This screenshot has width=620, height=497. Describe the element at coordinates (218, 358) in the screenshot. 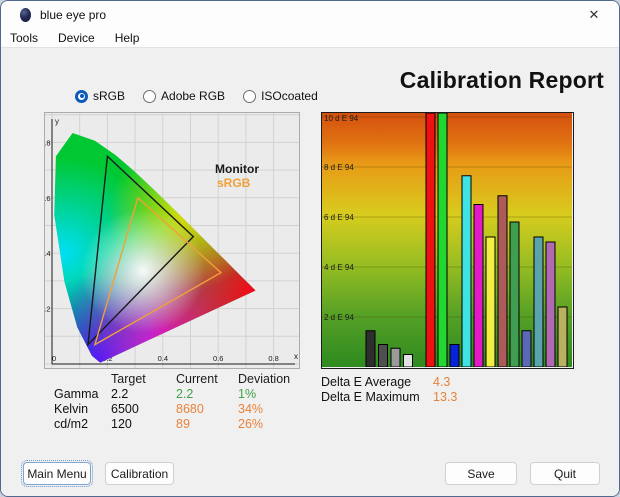

I see `x-tick-label: 0.6` at that location.